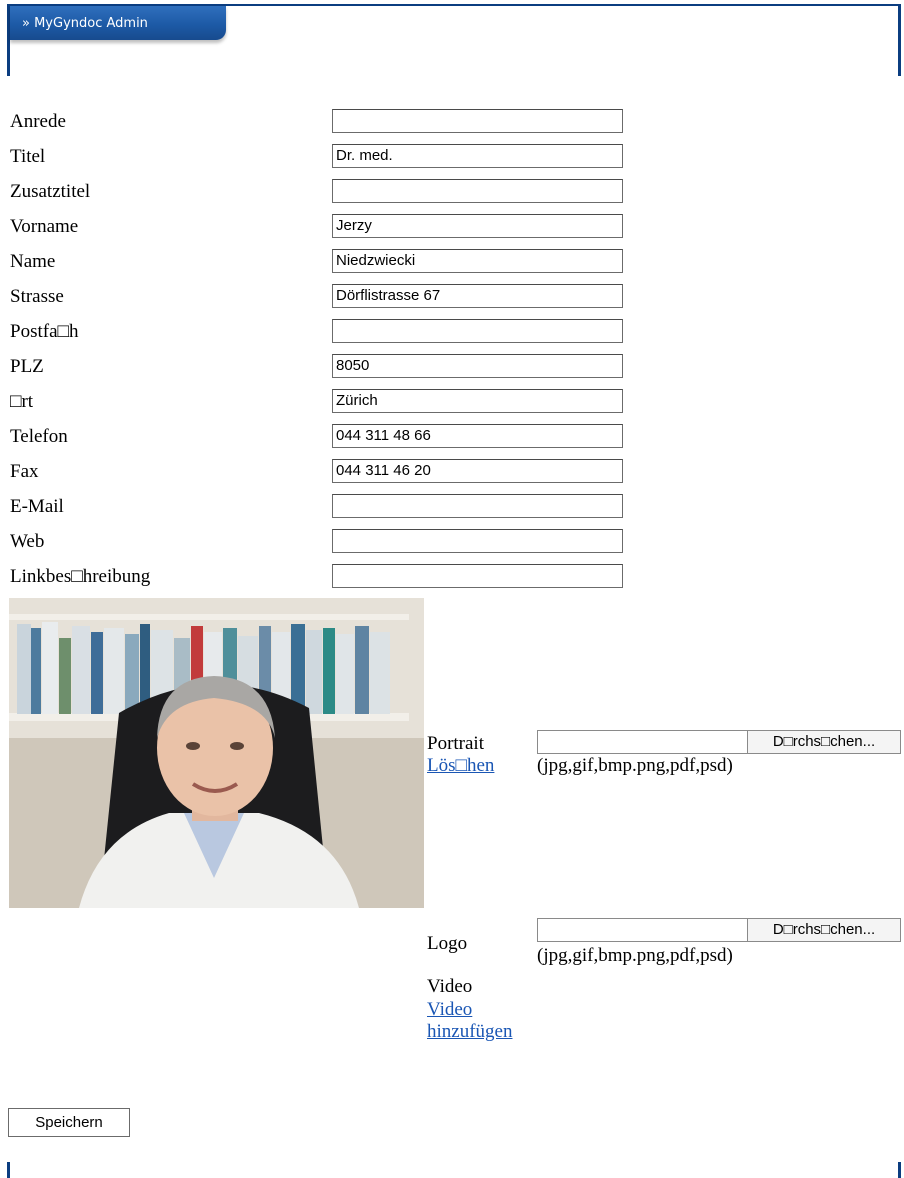 The width and height of the screenshot is (904, 1178). I want to click on web-input, so click(477, 541).